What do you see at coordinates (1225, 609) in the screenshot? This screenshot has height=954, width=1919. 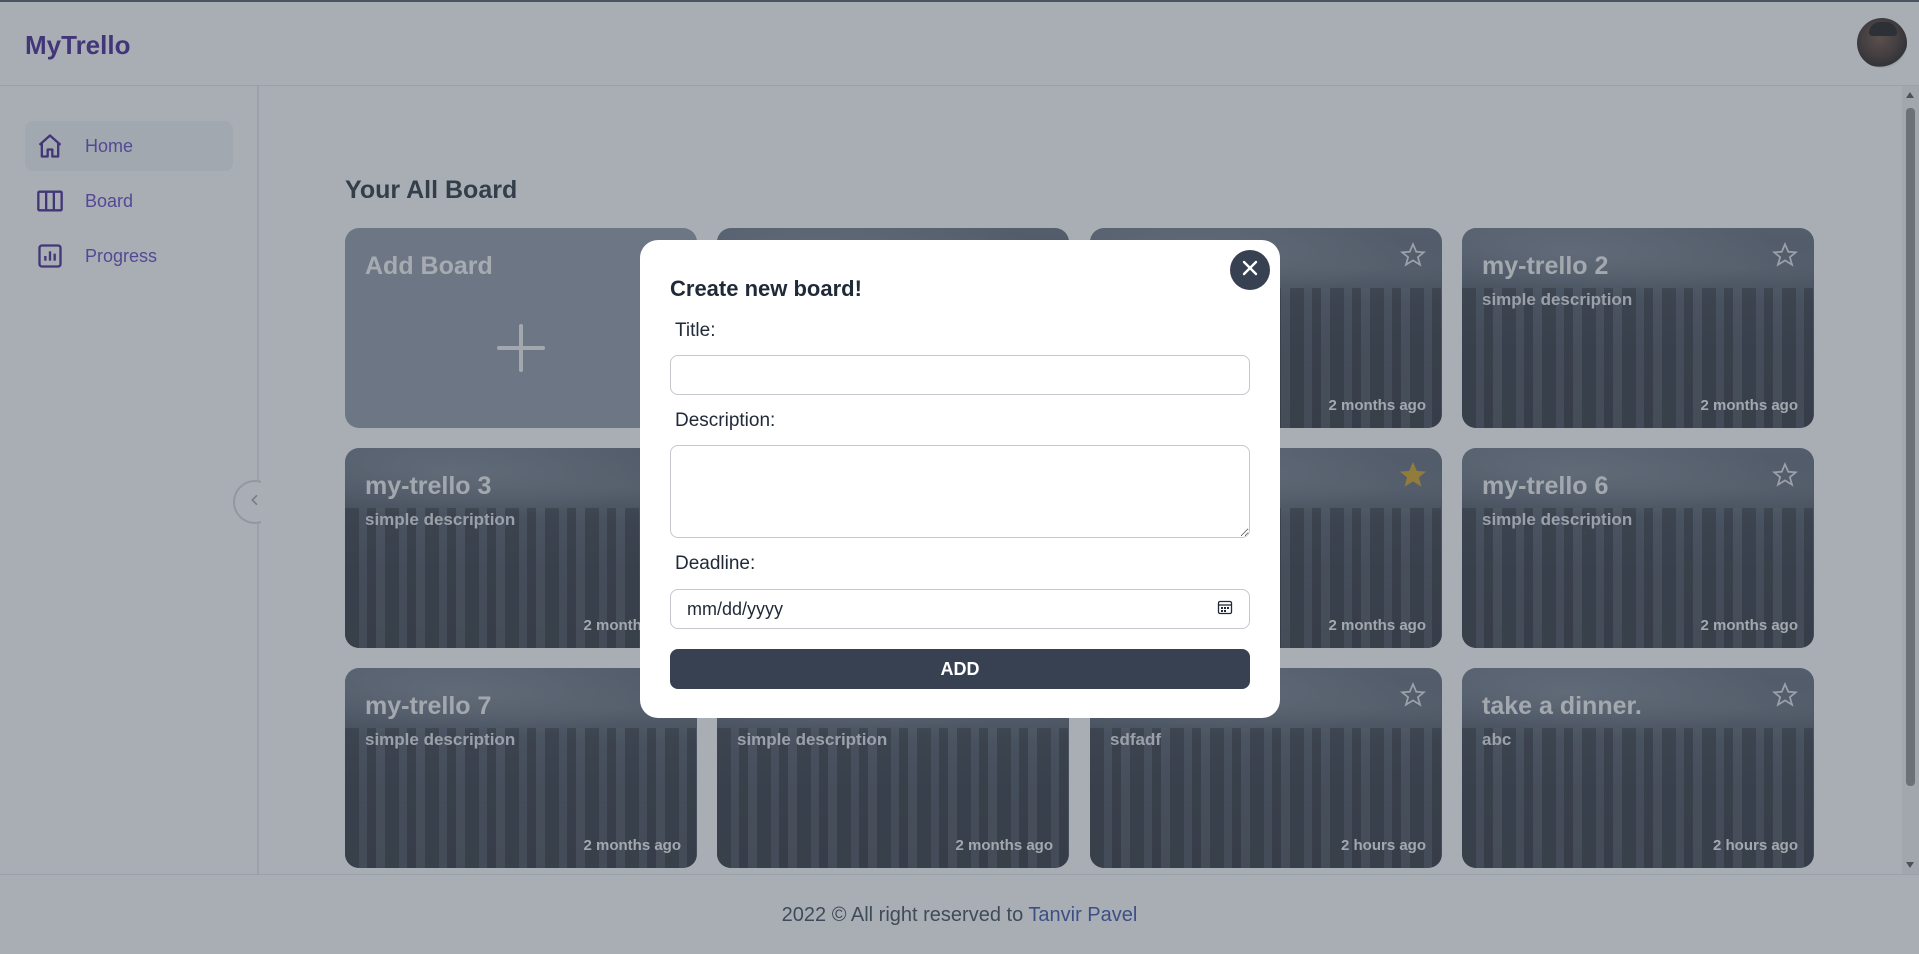 I see `calendar-icon` at bounding box center [1225, 609].